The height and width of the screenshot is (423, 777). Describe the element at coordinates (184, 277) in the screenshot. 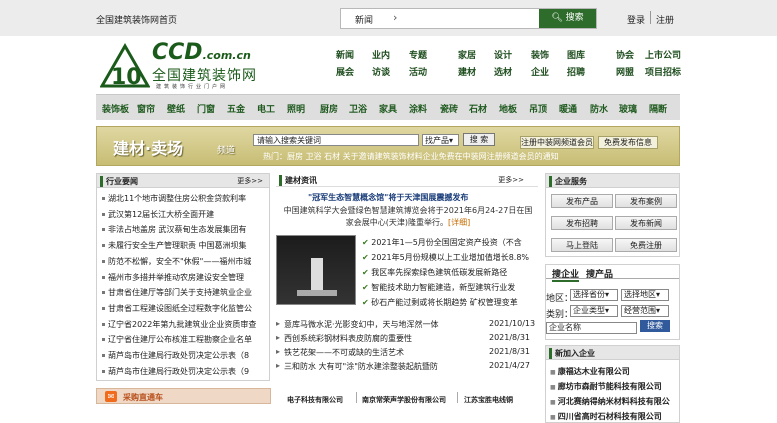

I see `industry-news-item: 福州市多措并举推动农房建设安全管理` at that location.